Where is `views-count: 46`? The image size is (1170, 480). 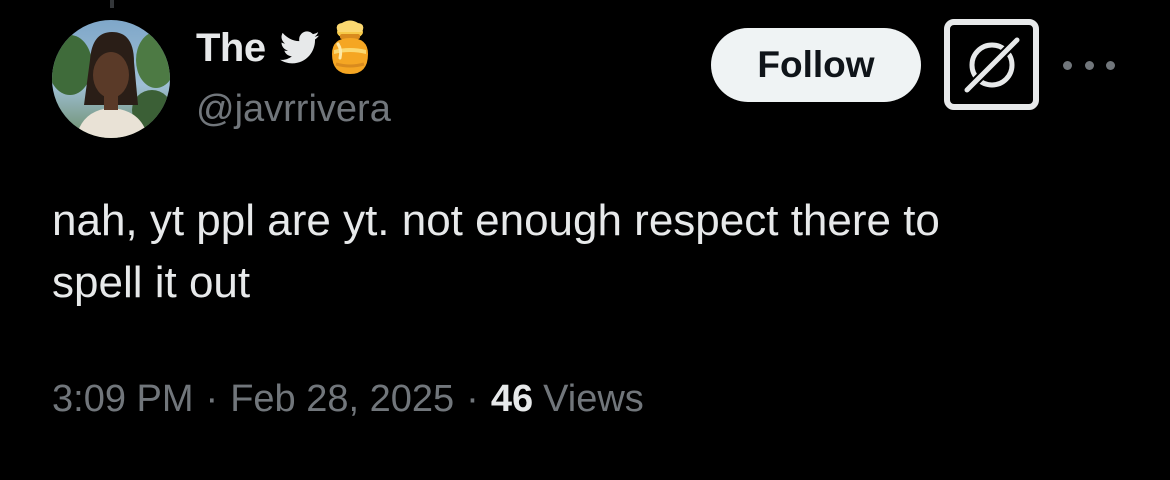 views-count: 46 is located at coordinates (512, 399).